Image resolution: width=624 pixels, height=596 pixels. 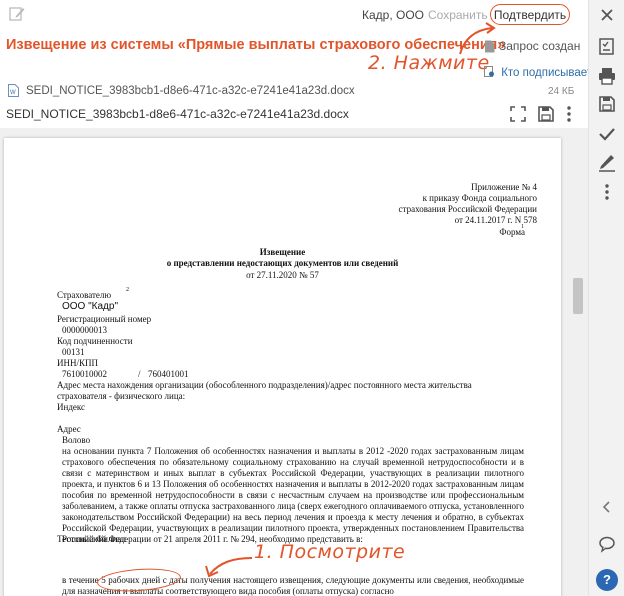 What do you see at coordinates (578, 296) in the screenshot?
I see `scrollbar-thumb` at bounding box center [578, 296].